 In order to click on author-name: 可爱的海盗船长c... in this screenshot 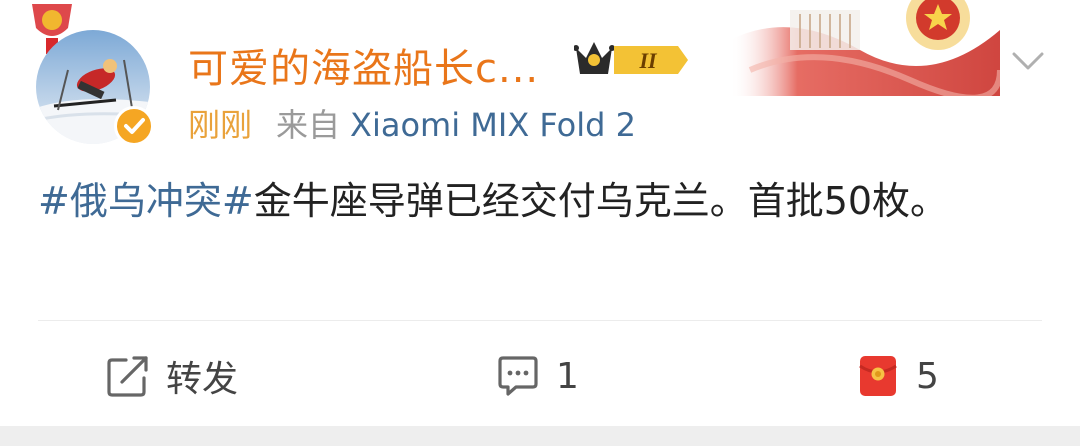, I will do `click(363, 65)`.